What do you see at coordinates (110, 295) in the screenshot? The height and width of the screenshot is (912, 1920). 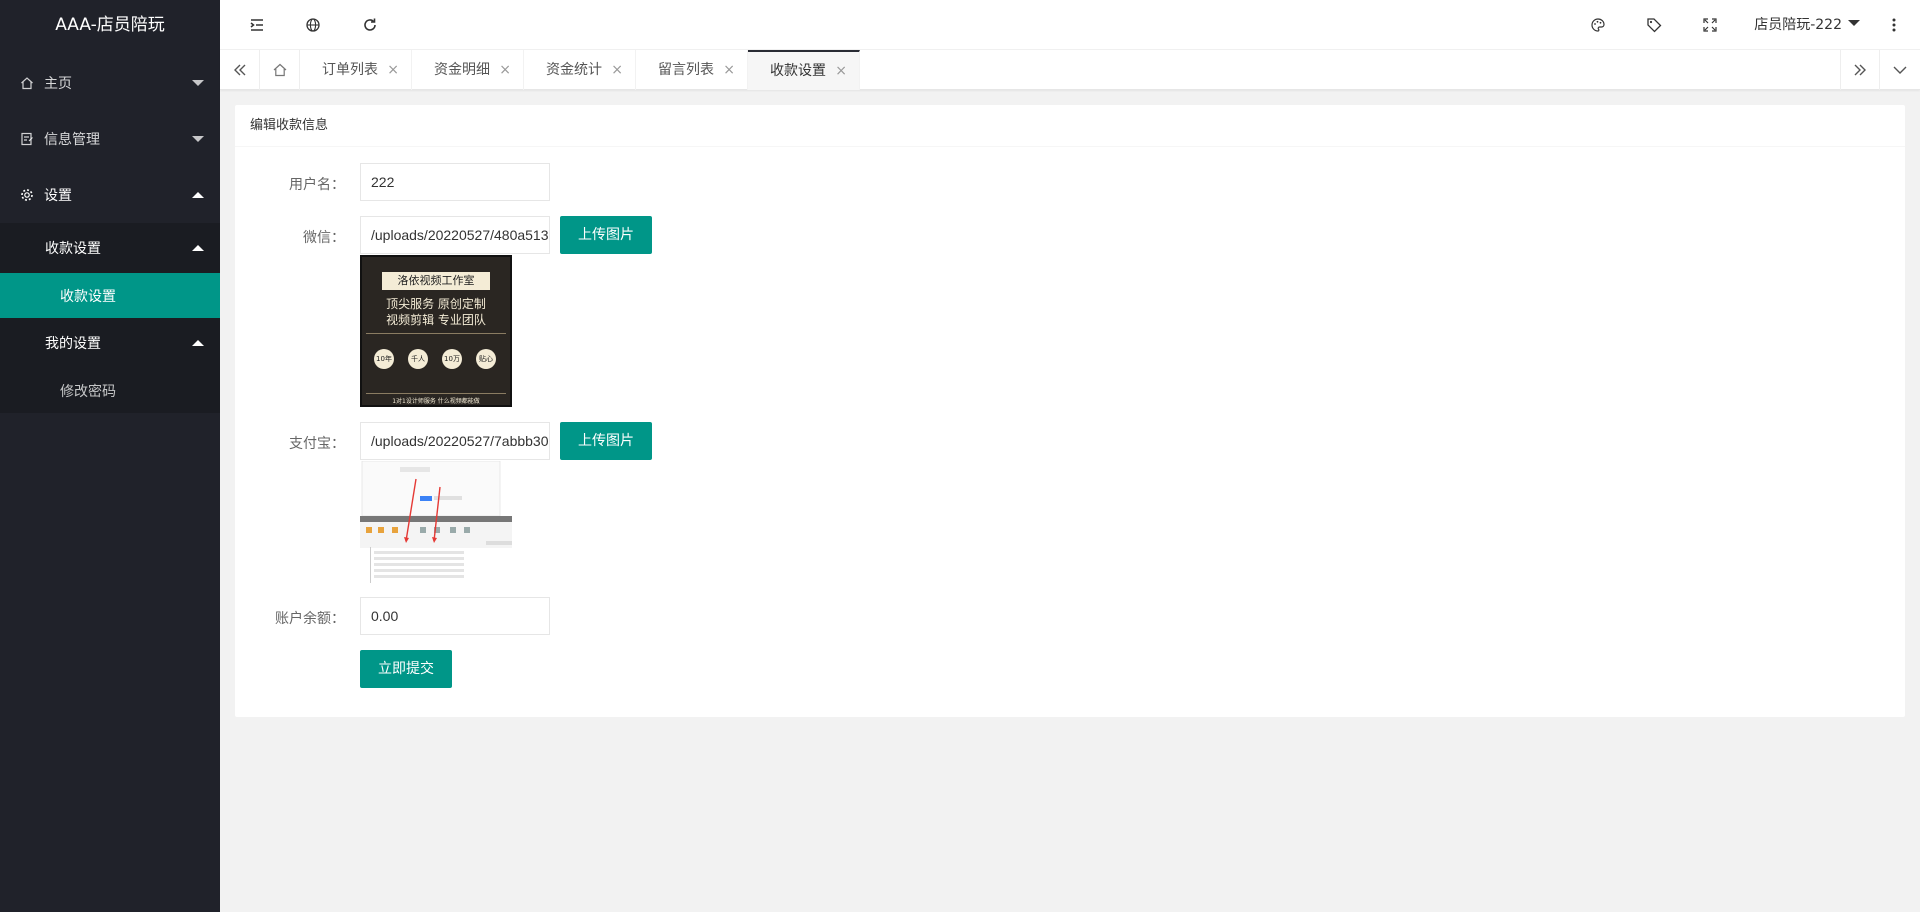 I see `sidebar-item-payment-settings: 收款设置` at bounding box center [110, 295].